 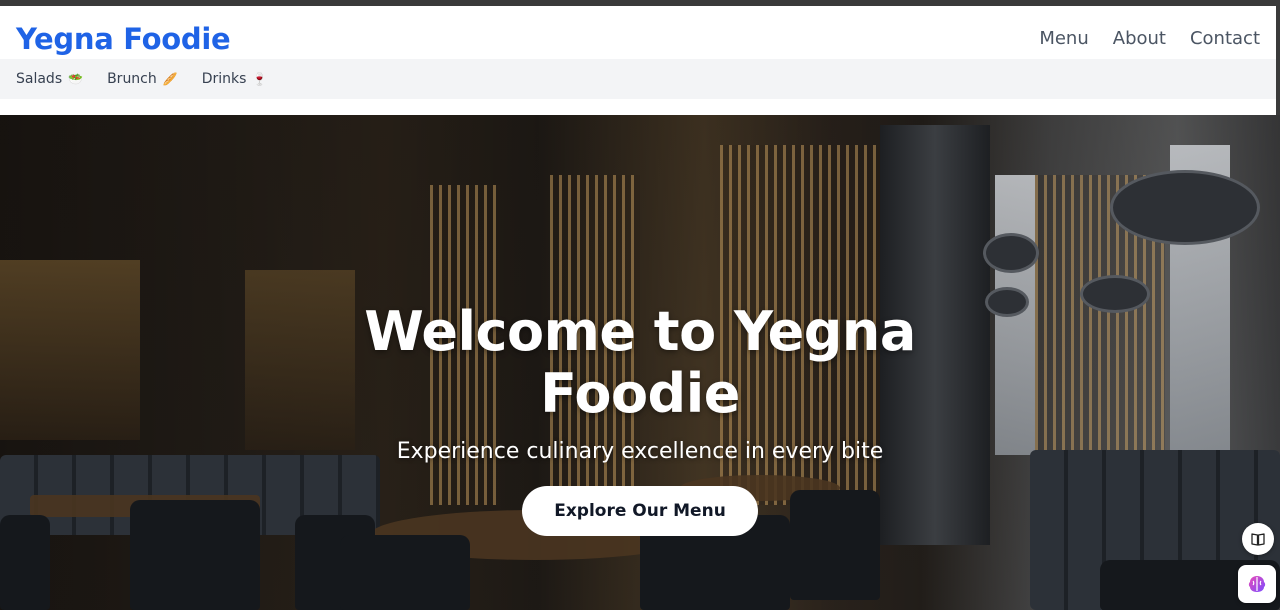 I want to click on main-nav: Menu About Contact, so click(x=1149, y=38).